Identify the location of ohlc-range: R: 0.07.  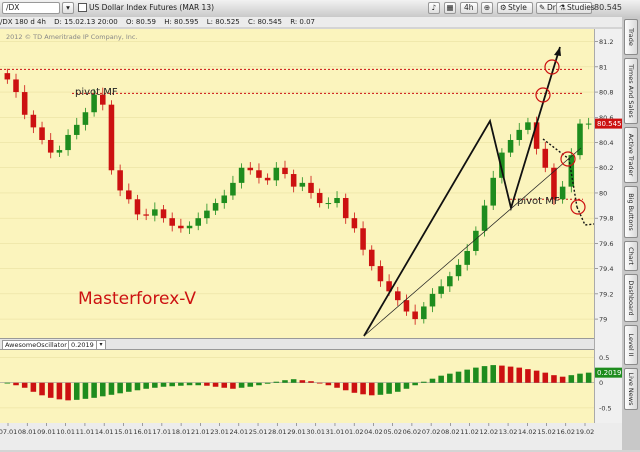
(303, 22).